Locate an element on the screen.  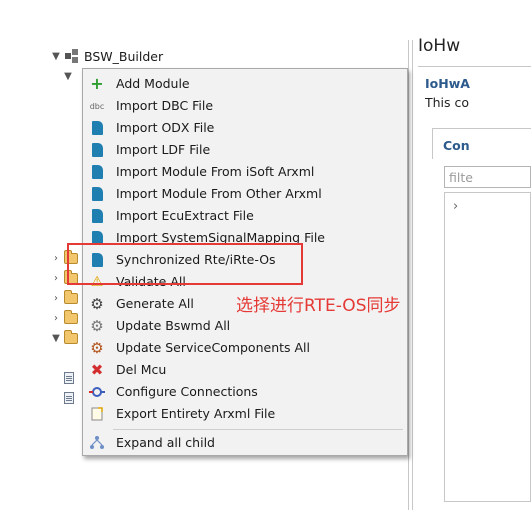
expand-tree-icon is located at coordinates (97, 443).